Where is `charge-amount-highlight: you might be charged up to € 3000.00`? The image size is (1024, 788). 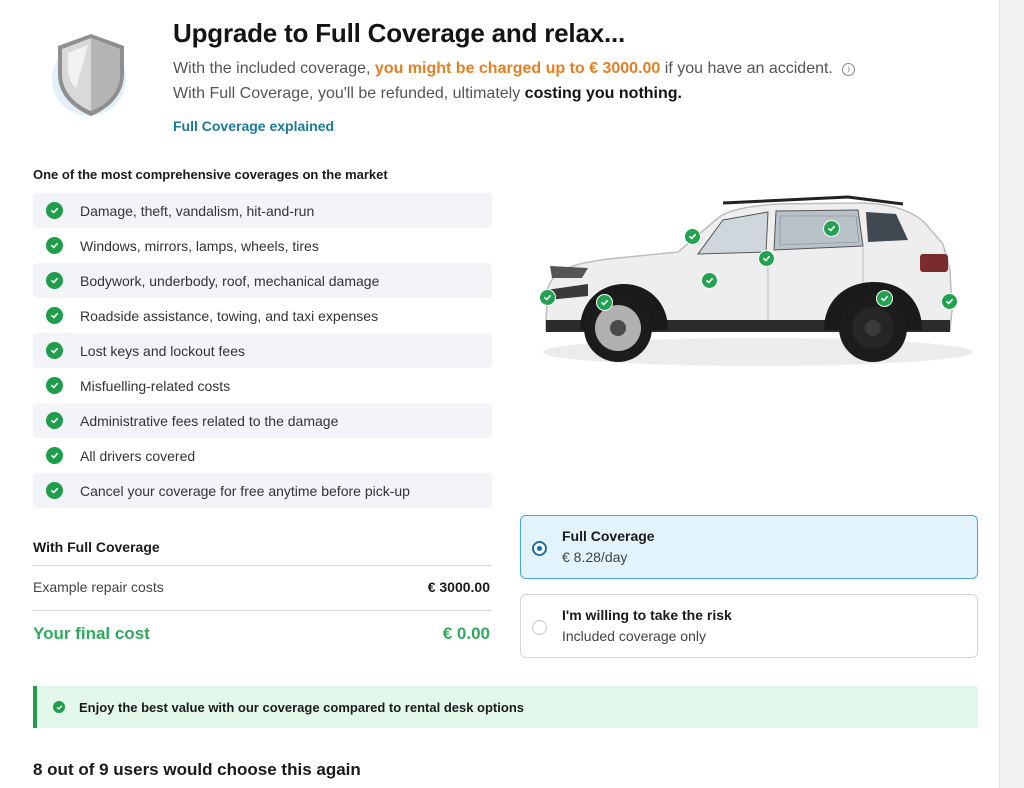
charge-amount-highlight: you might be charged up to € 3000.00 is located at coordinates (517, 68).